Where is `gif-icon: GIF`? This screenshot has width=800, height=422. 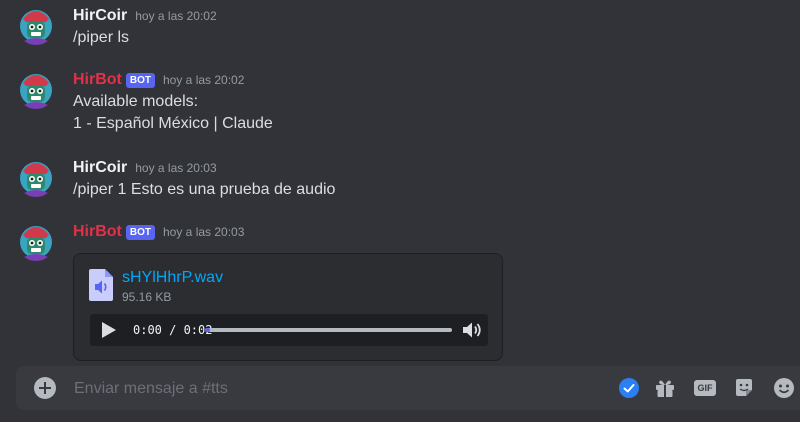 gif-icon: GIF is located at coordinates (705, 388).